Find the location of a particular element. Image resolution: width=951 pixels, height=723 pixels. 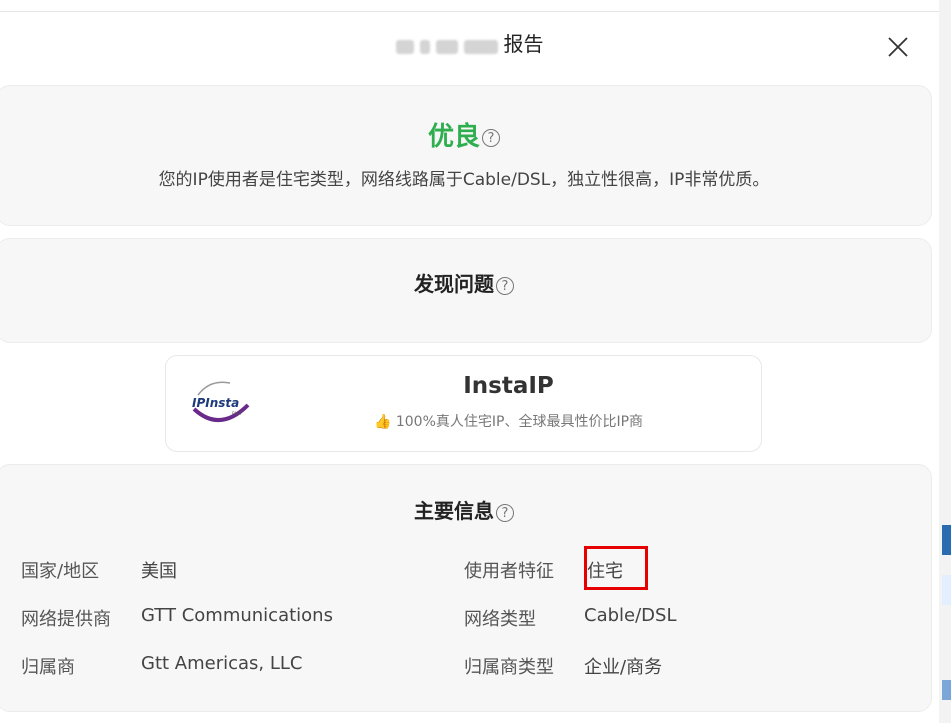

ad-name: InstaIP is located at coordinates (508, 386).